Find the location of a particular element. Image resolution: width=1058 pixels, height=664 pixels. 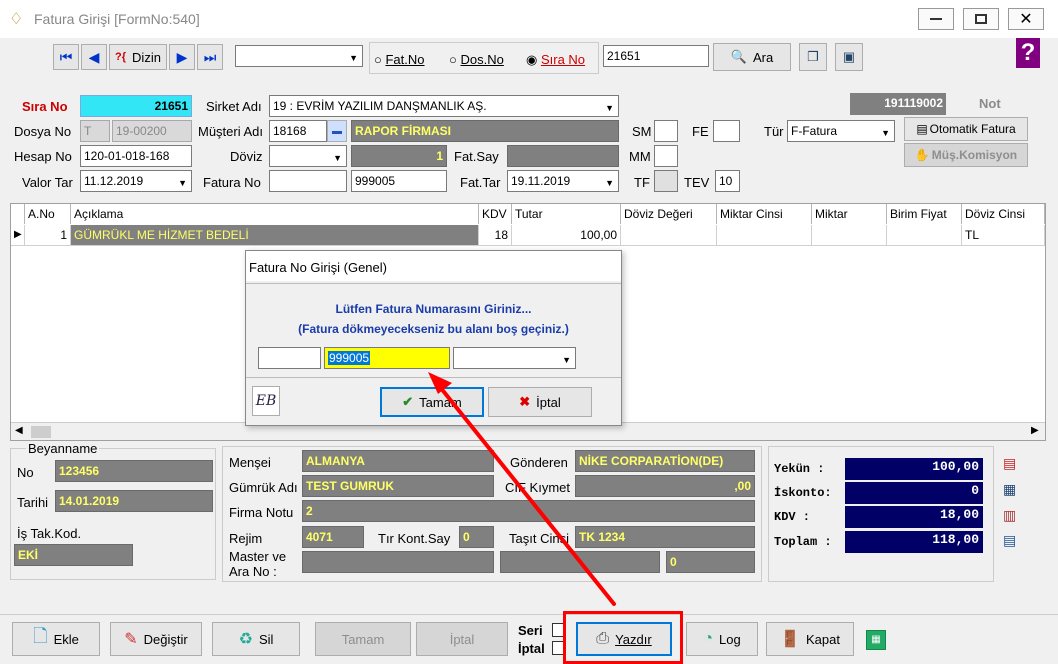

radio-fatno: ○ Fat.No is located at coordinates (399, 59).